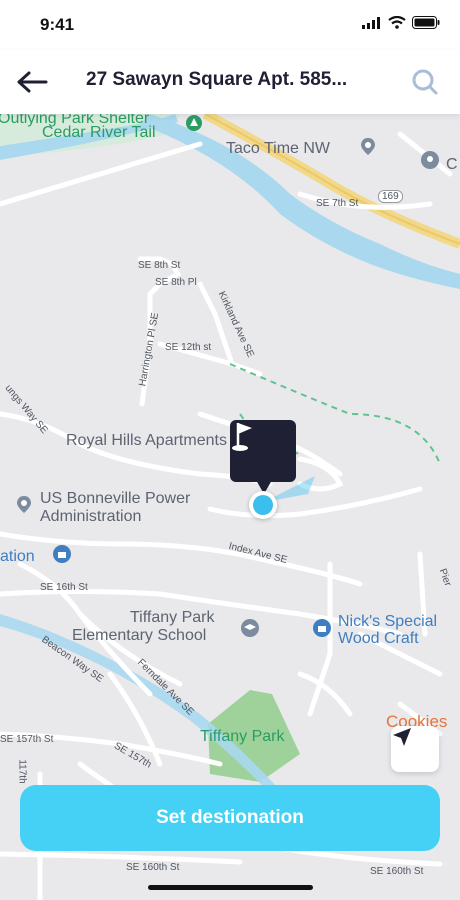  I want to click on back-button, so click(32, 82).